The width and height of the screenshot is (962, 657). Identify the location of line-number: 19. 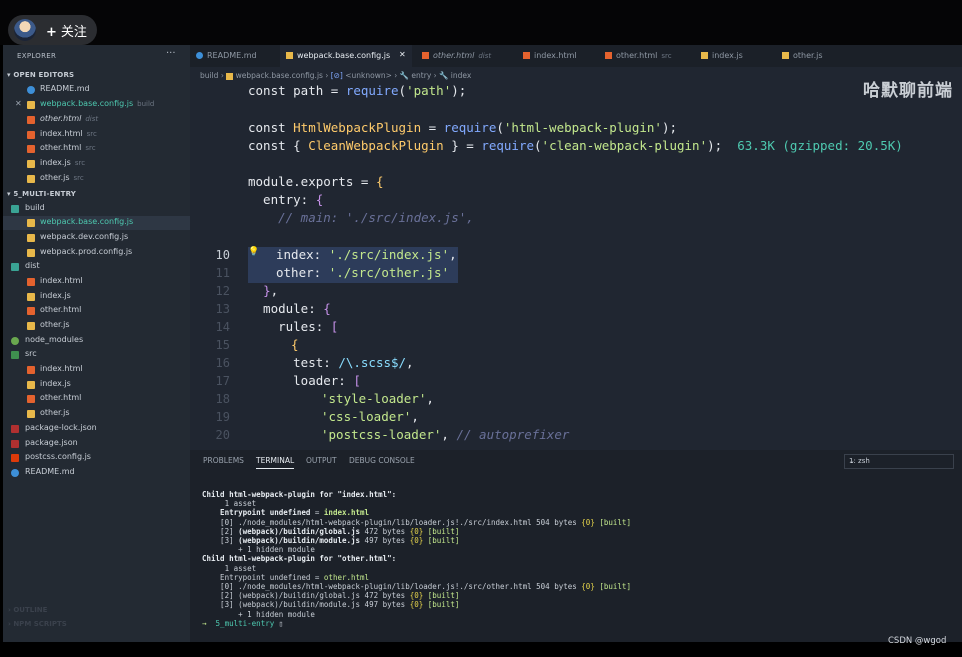
(222, 417).